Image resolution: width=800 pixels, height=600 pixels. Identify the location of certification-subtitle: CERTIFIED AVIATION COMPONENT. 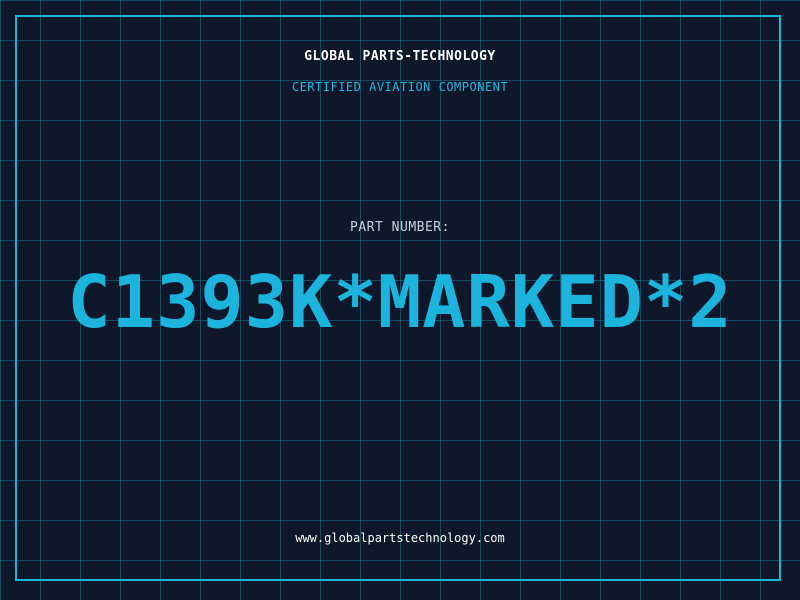
(400, 87).